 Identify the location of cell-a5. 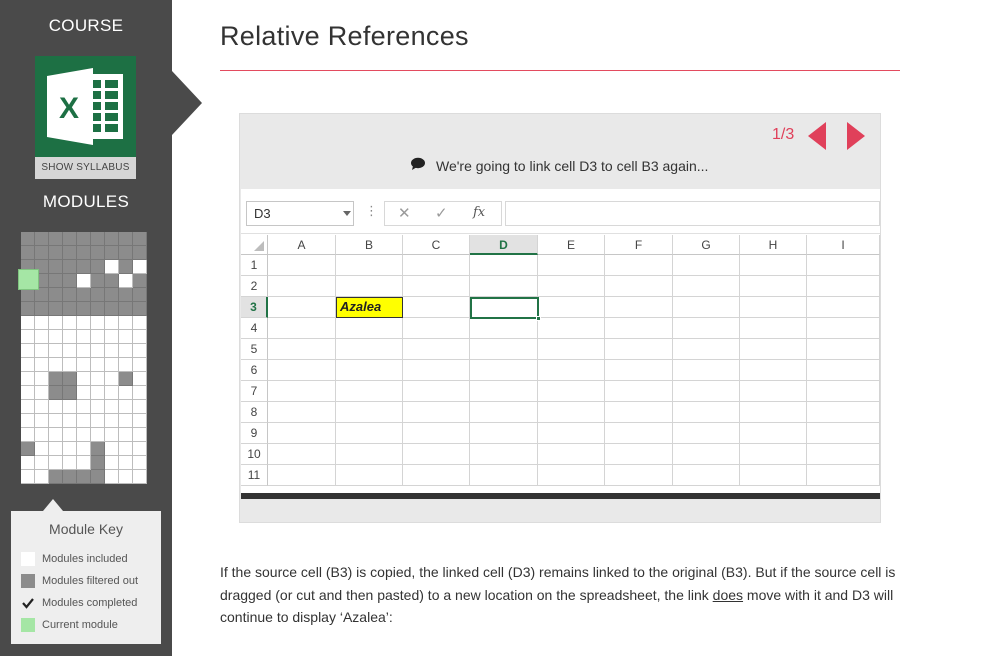
(302, 349).